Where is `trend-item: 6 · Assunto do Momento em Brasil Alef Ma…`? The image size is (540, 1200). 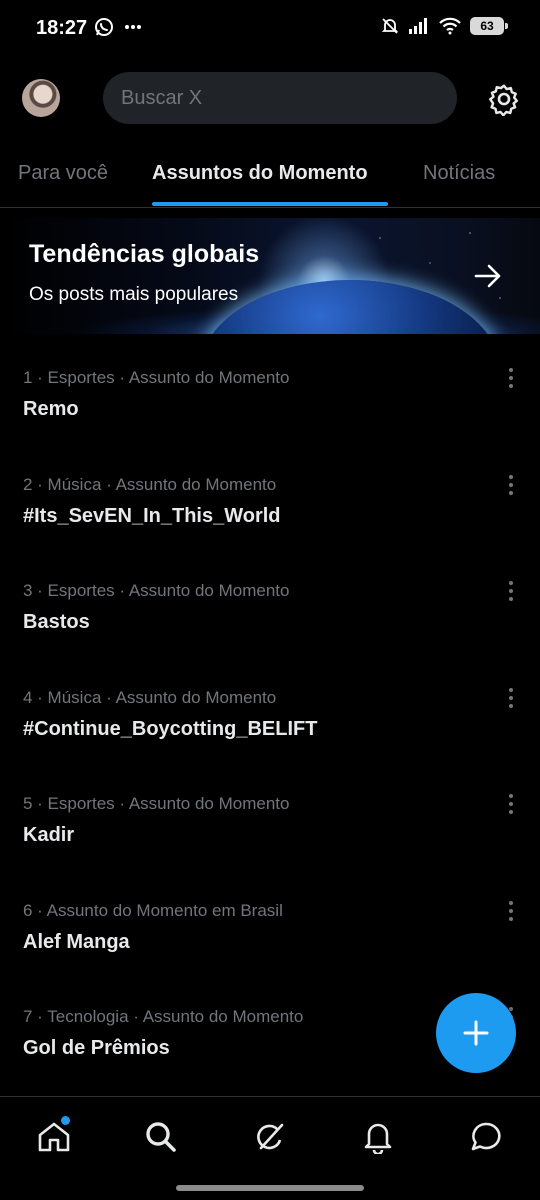 trend-item: 6 · Assunto do Momento em Brasil Alef Ma… is located at coordinates (270, 954).